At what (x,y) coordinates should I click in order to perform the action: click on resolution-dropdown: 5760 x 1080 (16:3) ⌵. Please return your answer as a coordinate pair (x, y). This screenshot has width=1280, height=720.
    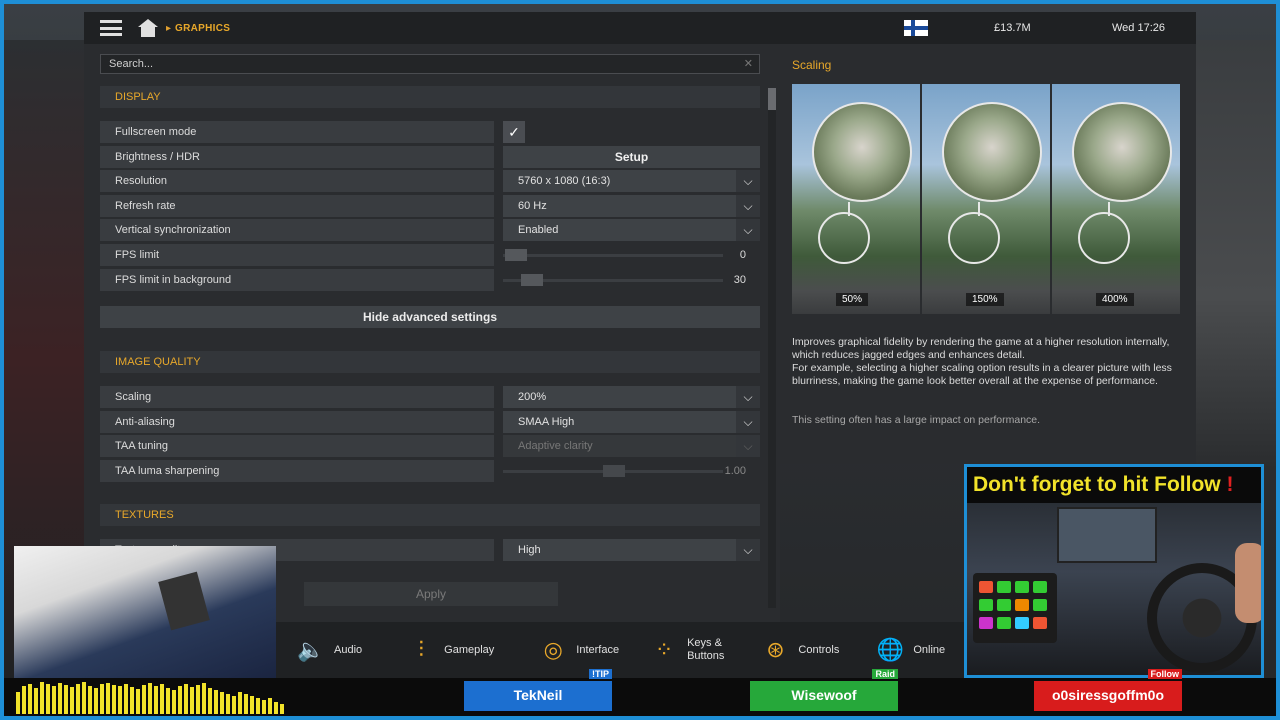
    Looking at the image, I should click on (631, 181).